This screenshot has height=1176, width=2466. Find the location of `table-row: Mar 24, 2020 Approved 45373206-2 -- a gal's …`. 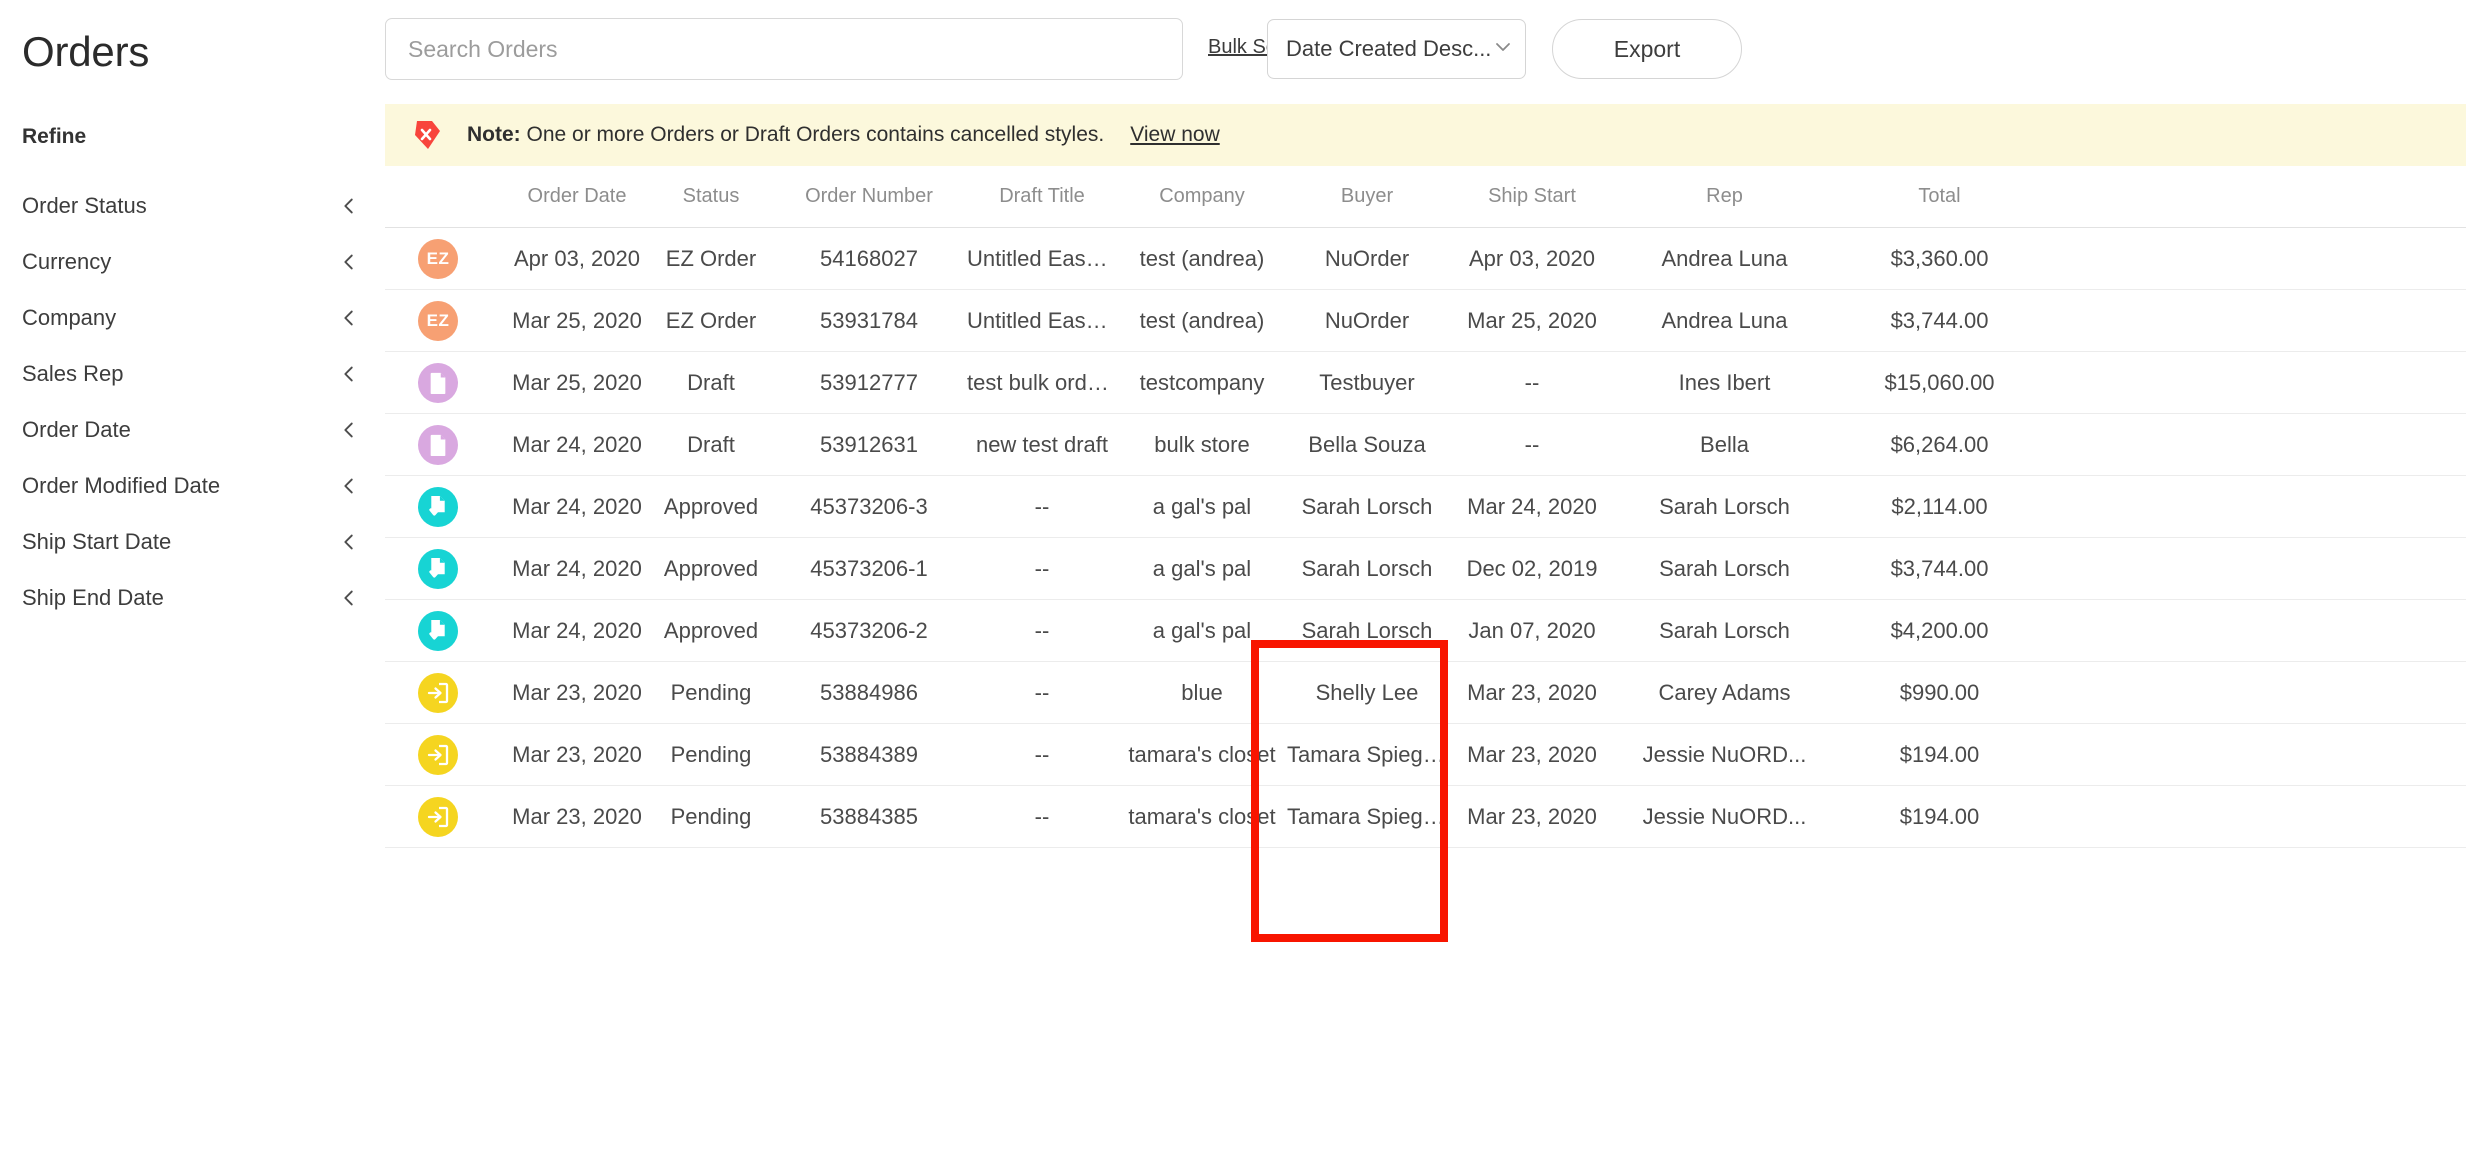

table-row: Mar 24, 2020 Approved 45373206-2 -- a gal's … is located at coordinates (1425, 631).